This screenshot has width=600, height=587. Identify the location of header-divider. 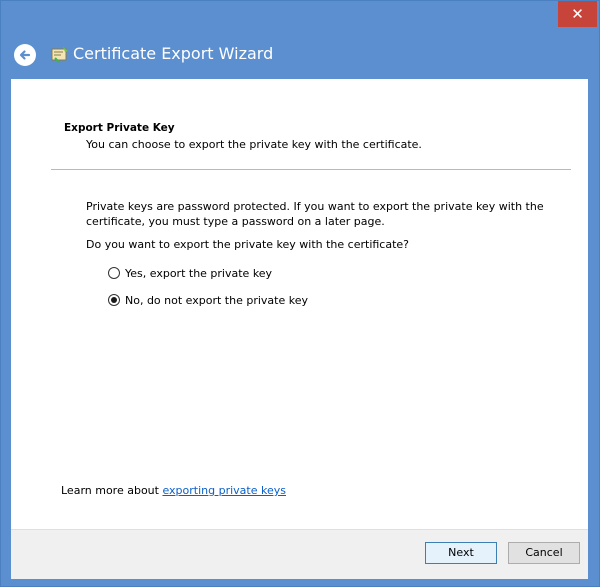
(311, 169).